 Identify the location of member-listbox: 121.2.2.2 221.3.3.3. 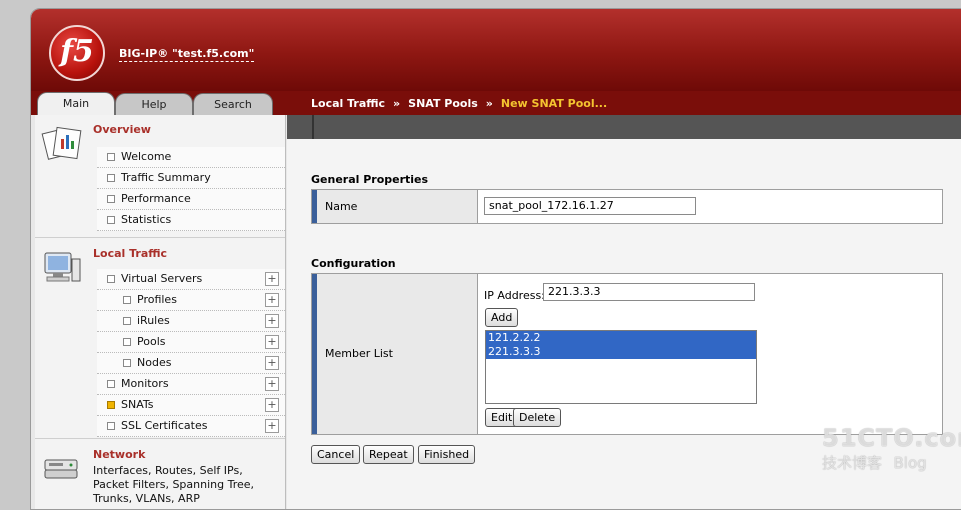
(621, 367).